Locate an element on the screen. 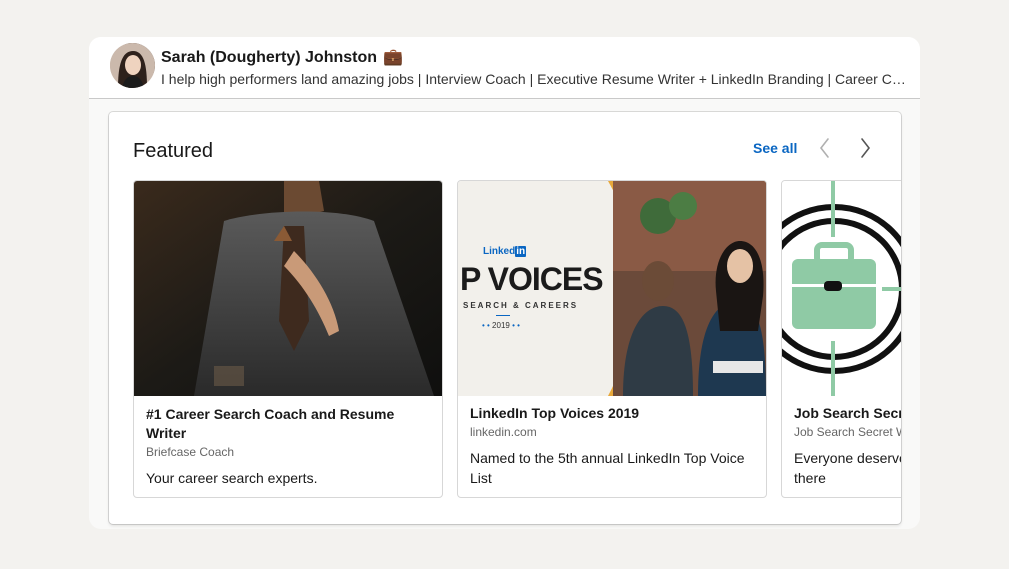  featured-item-source: Job Search Secret Weapon is located at coordinates (847, 432).